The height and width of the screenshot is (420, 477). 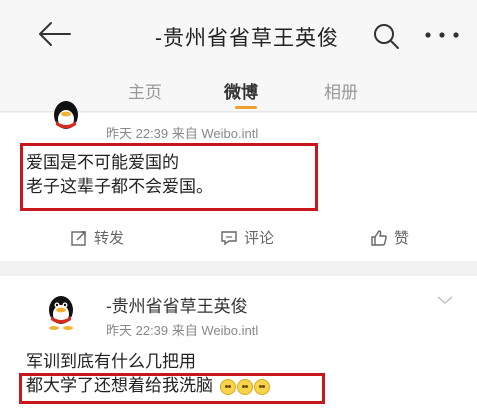 What do you see at coordinates (177, 304) in the screenshot?
I see `user-name: -贵州省省草王英俊` at bounding box center [177, 304].